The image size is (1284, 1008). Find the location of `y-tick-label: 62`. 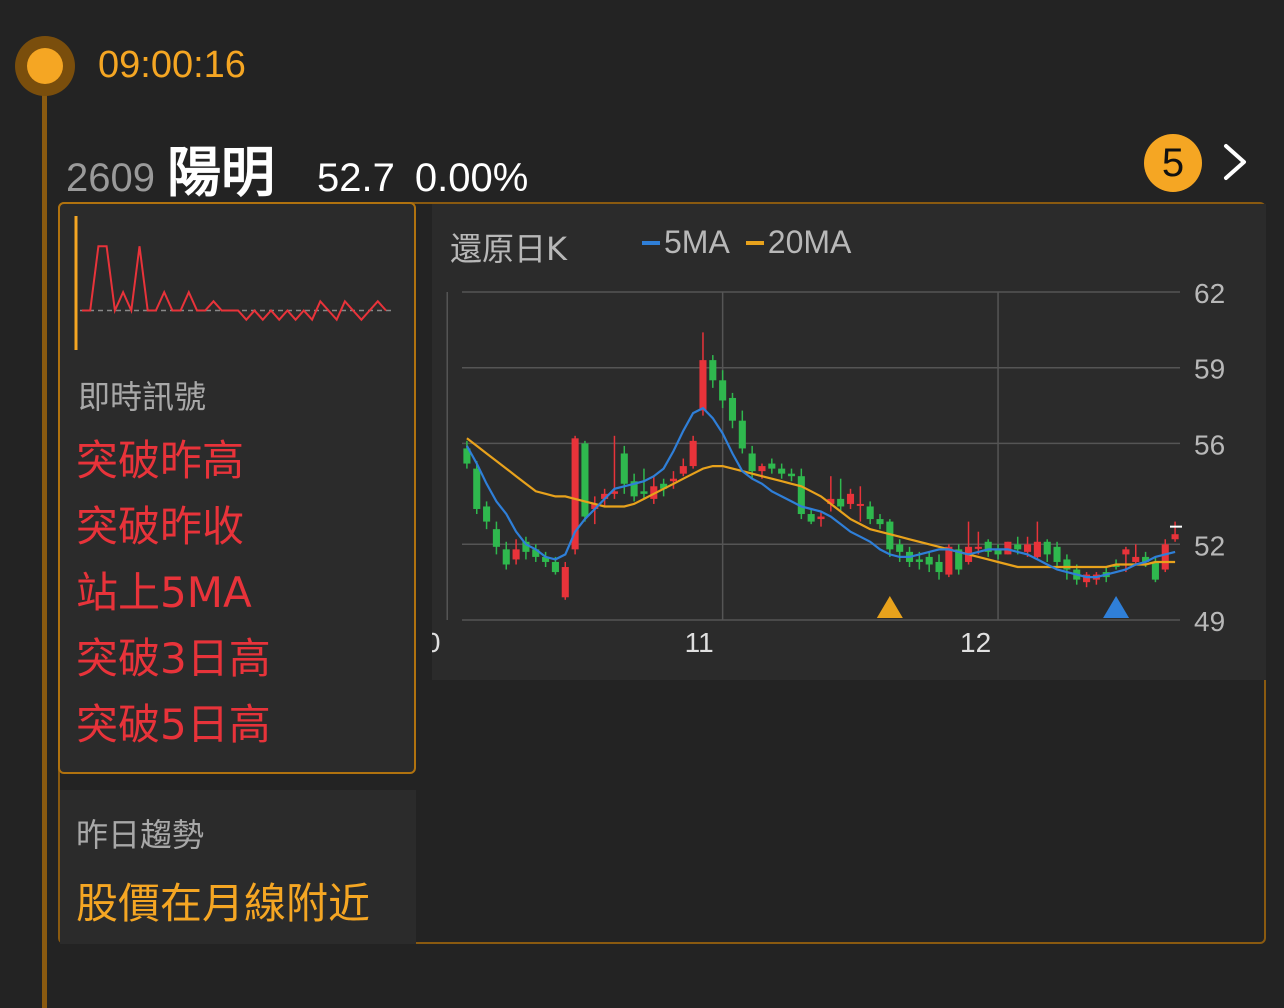

y-tick-label: 62 is located at coordinates (1209, 293).